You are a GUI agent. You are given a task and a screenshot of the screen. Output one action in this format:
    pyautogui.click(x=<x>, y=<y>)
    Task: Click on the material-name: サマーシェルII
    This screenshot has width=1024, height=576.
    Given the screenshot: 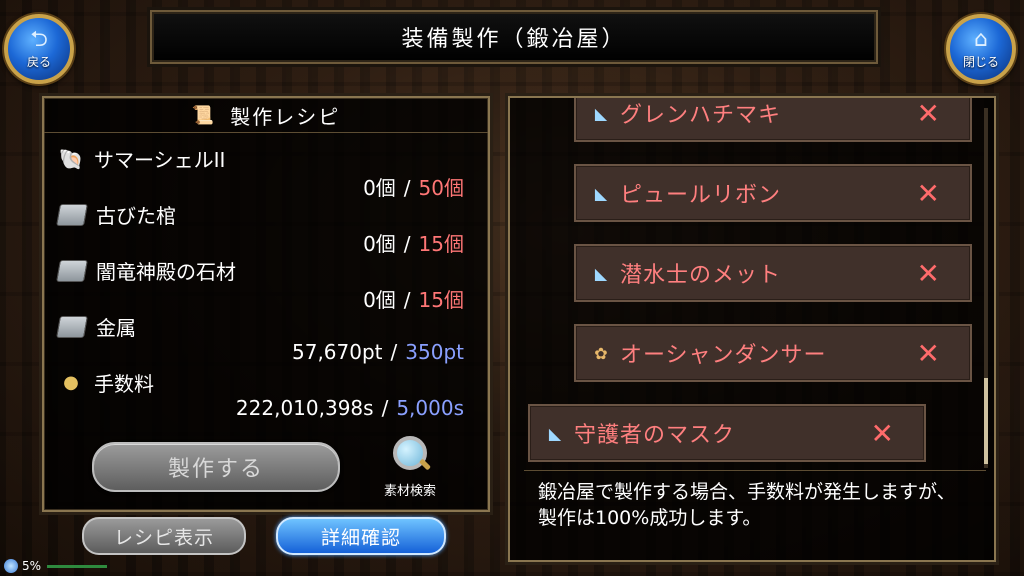 What is the action you would take?
    pyautogui.click(x=160, y=160)
    